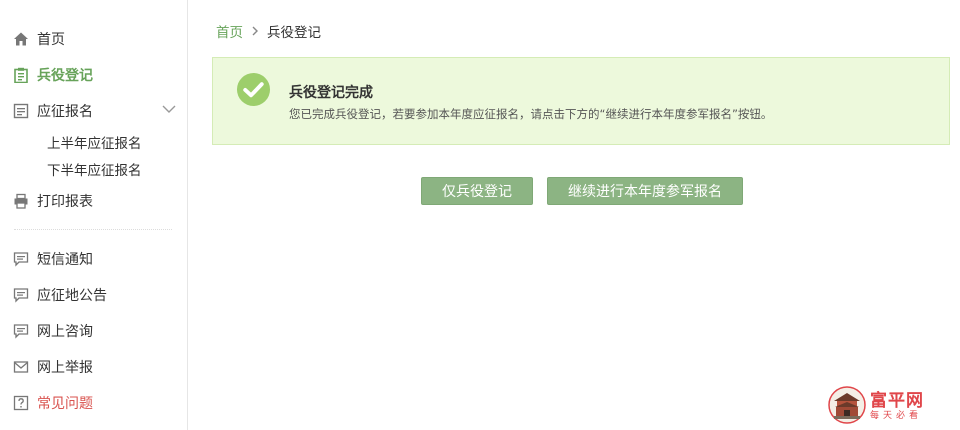  Describe the element at coordinates (21, 75) in the screenshot. I see `clipboard-icon` at that location.